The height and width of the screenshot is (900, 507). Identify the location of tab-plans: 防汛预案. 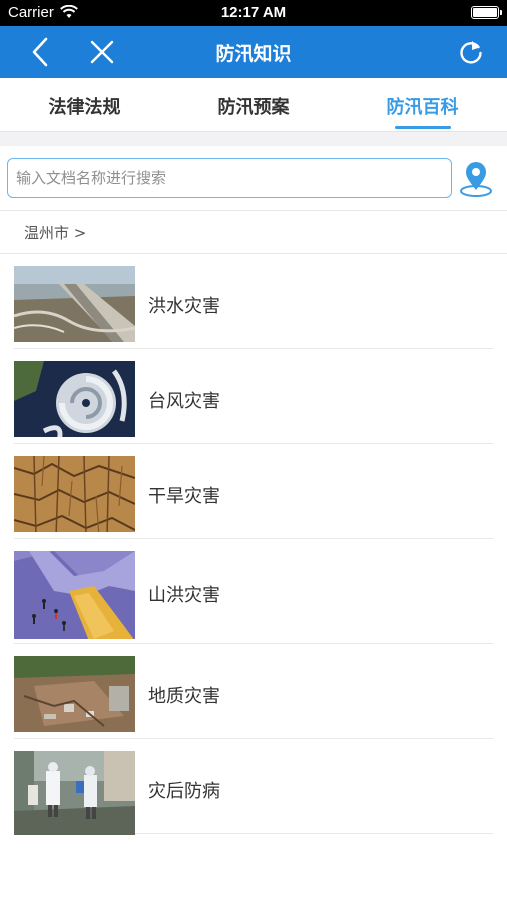
(253, 104).